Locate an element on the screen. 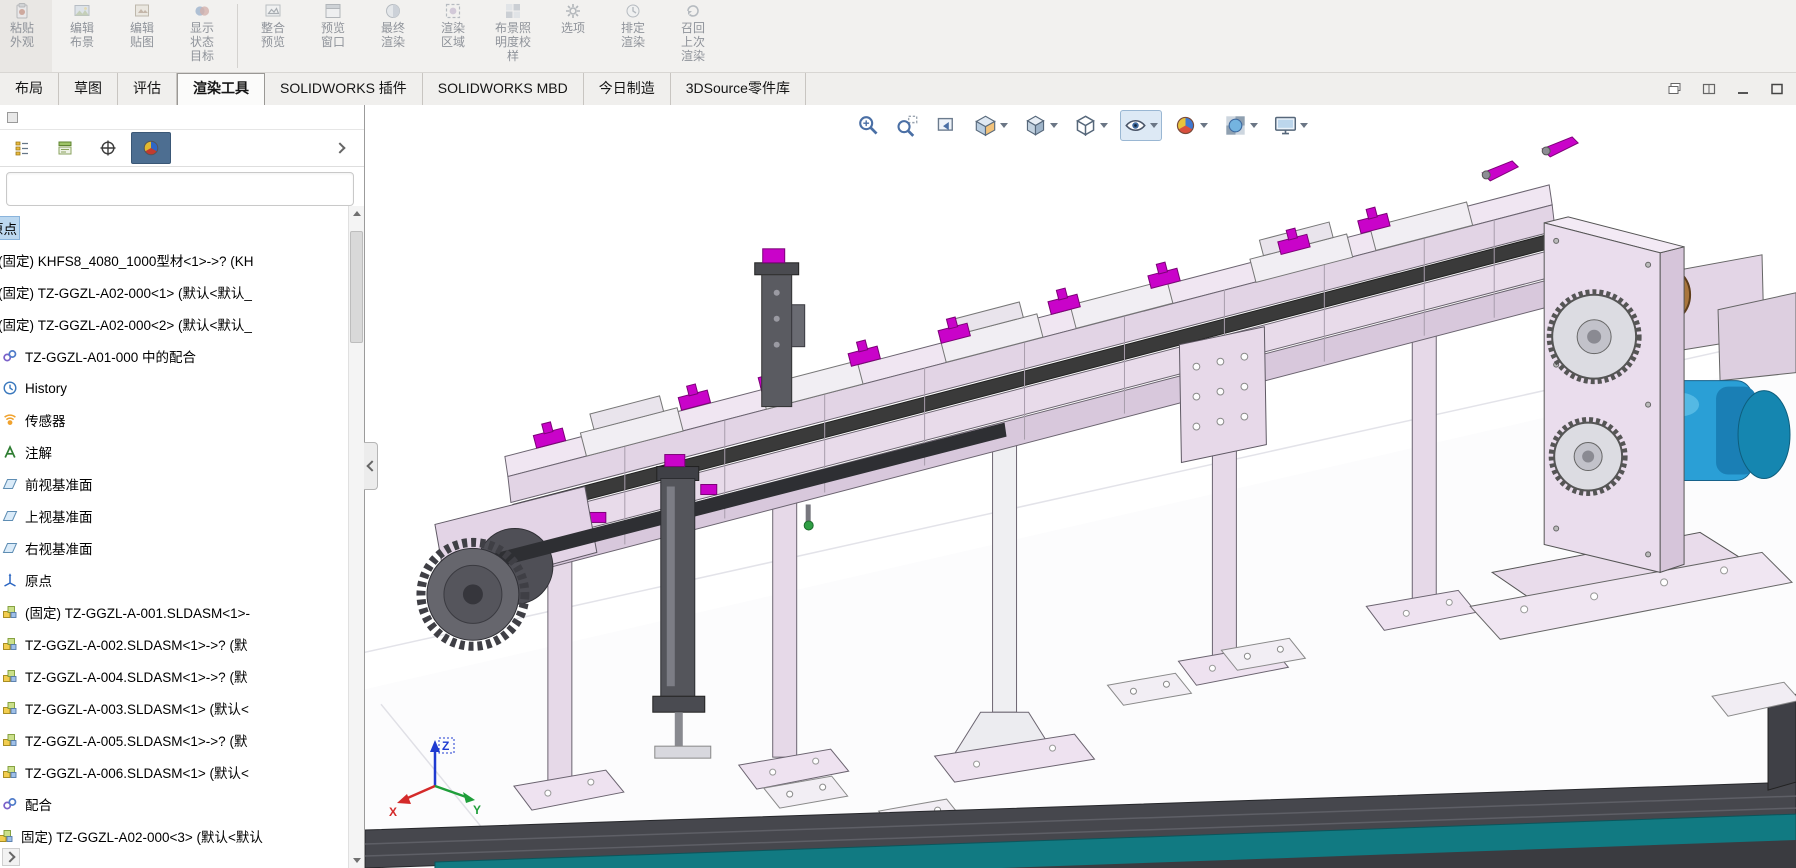 The height and width of the screenshot is (868, 1796). tree-item: 上视基准面 is located at coordinates (182, 516).